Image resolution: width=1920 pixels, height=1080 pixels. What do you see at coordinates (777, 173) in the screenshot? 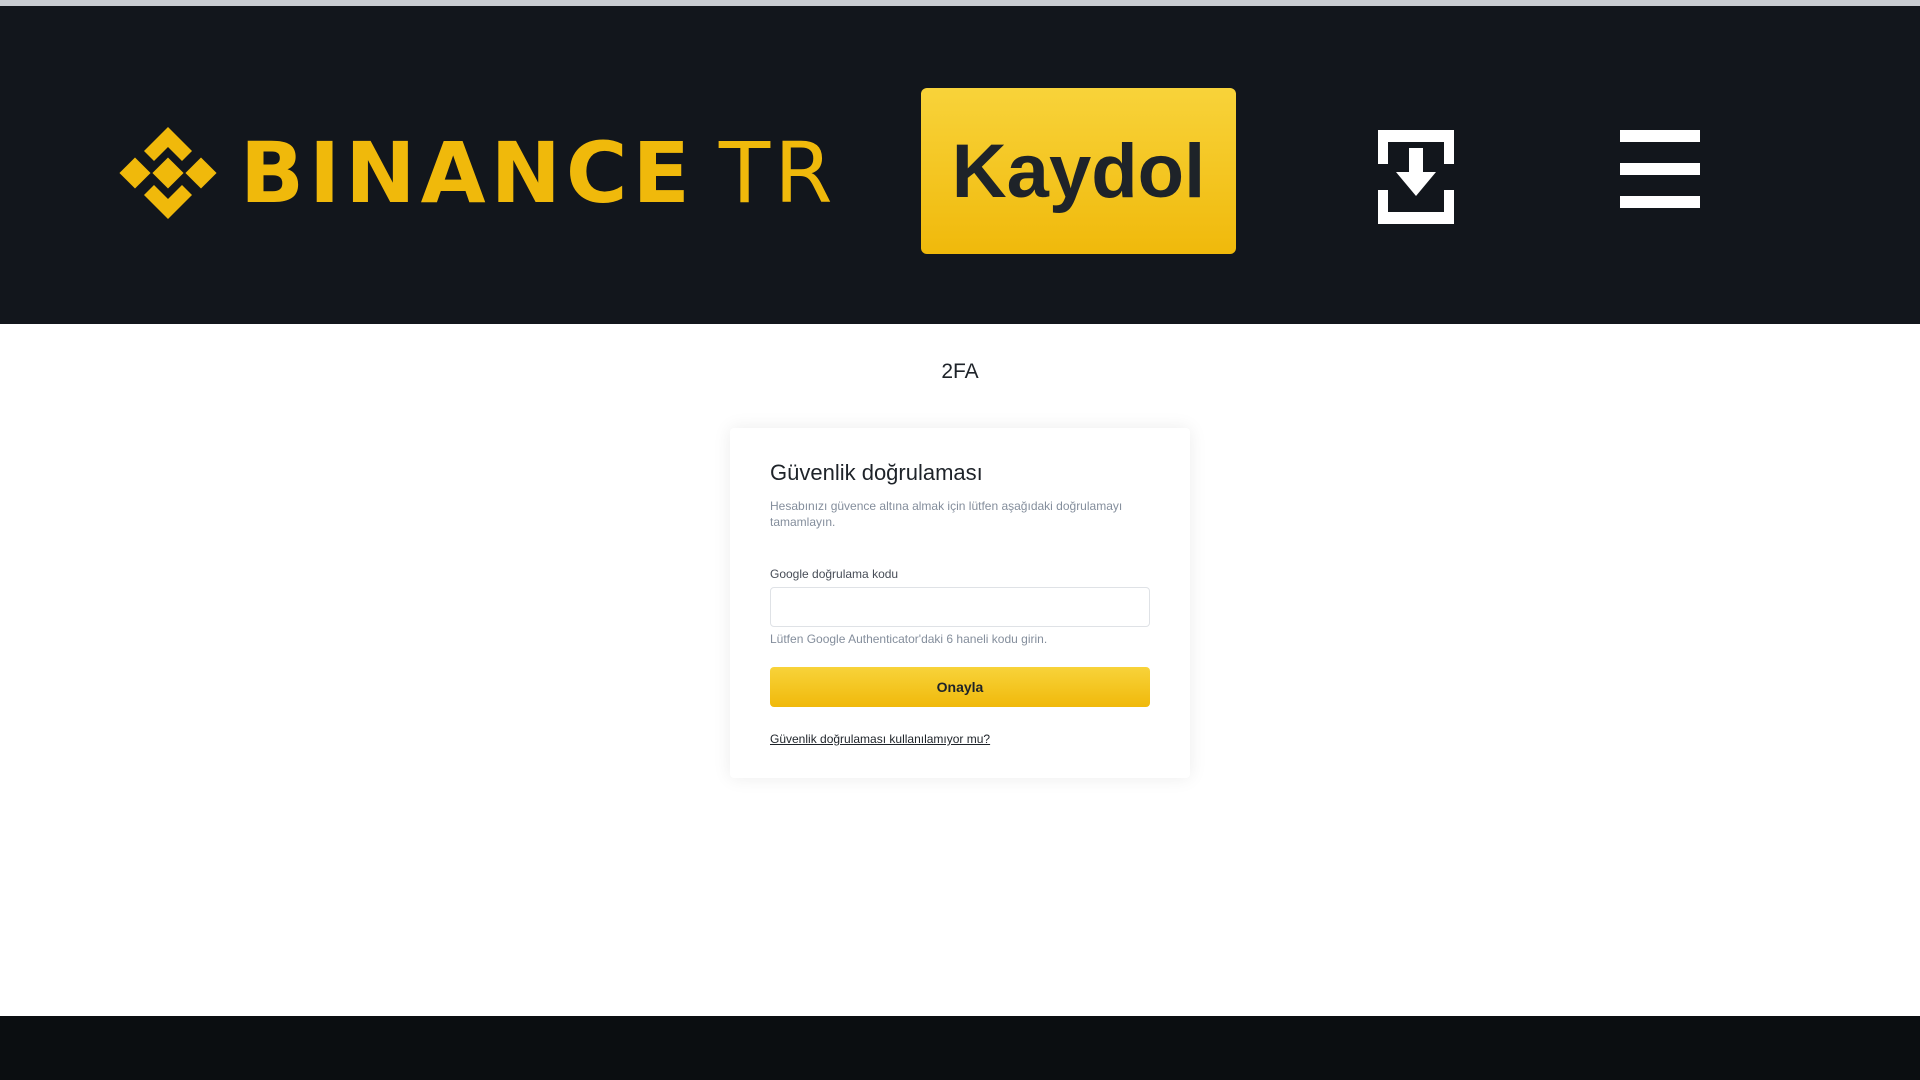
I see `logo-suffix-text: TR` at bounding box center [777, 173].